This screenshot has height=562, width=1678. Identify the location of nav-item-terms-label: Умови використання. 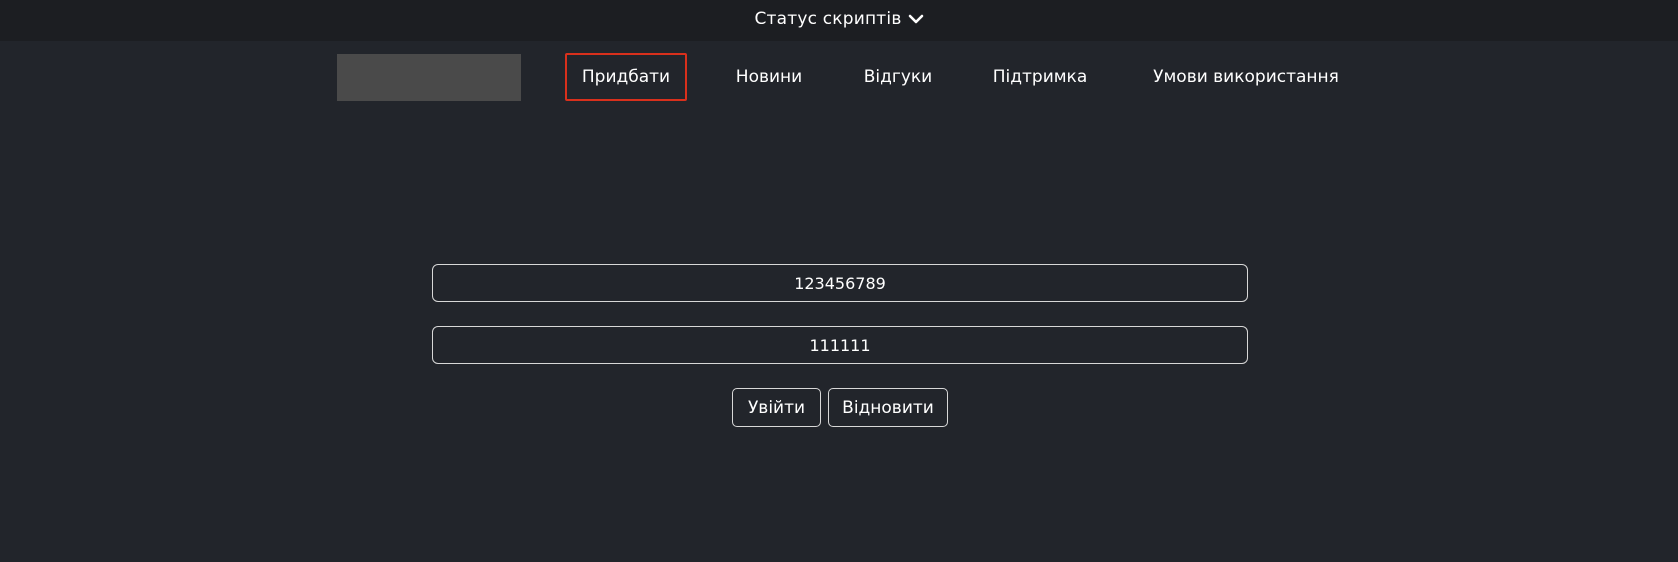
(1246, 77).